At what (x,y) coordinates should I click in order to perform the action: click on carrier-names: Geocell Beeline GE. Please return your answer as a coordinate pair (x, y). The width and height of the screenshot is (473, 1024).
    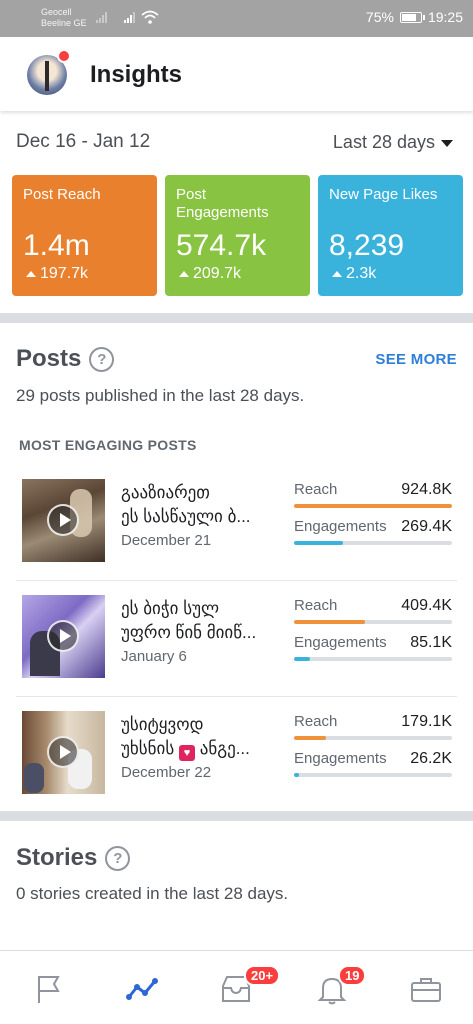
    Looking at the image, I should click on (64, 18).